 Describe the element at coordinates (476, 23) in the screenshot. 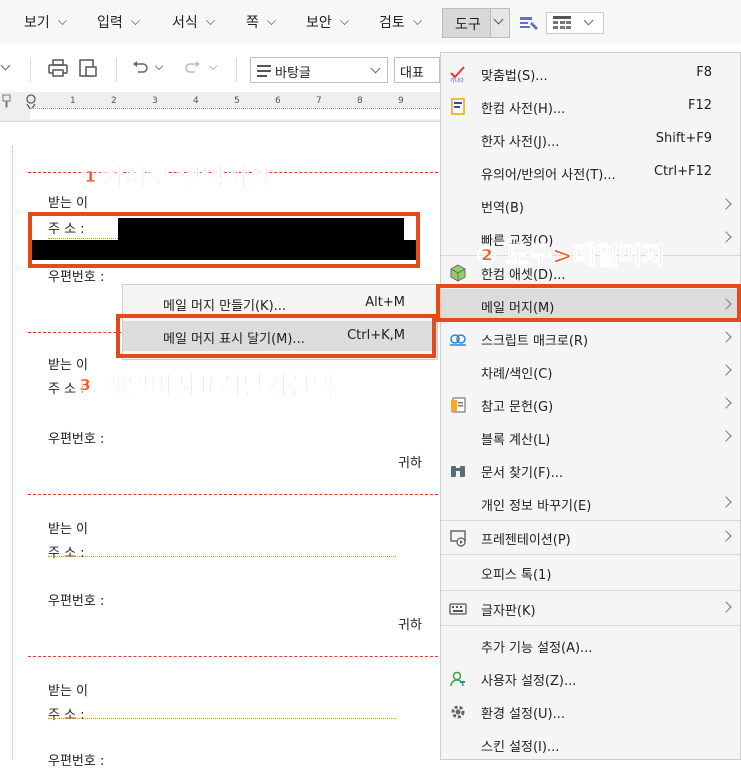

I see `menu-tools: 도구` at that location.